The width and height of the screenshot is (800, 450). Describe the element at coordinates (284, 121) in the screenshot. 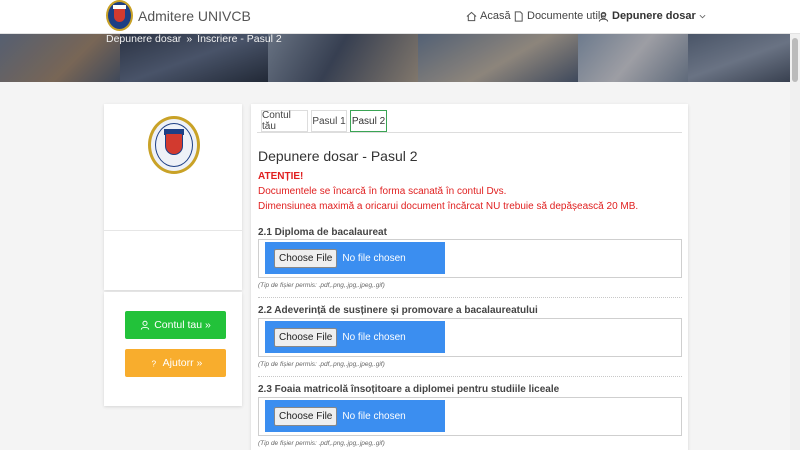

I see `tab-contul-tau: Contul tău` at that location.